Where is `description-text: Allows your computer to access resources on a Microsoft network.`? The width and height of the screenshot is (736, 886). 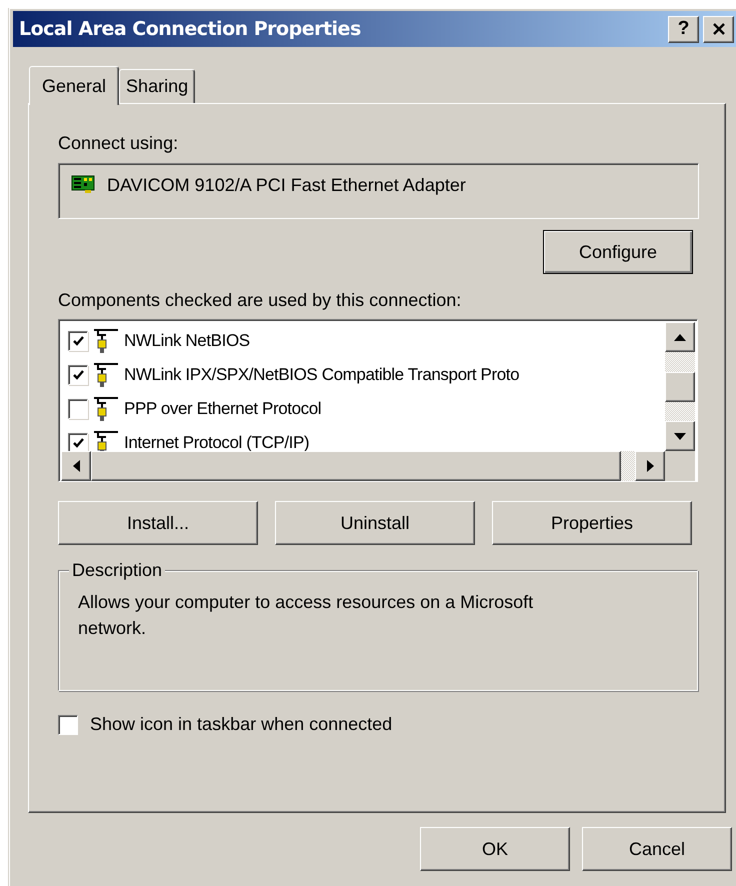 description-text: Allows your computer to access resources on a Microsoft network. is located at coordinates (306, 615).